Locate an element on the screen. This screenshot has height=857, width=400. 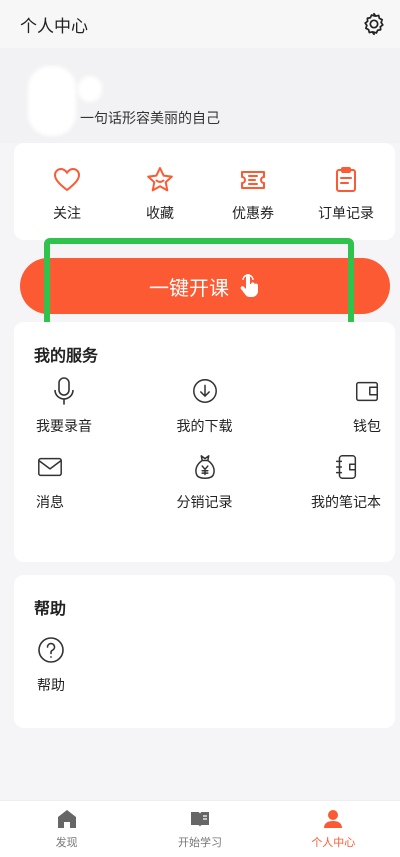
help-label: 帮助 is located at coordinates (51, 686).